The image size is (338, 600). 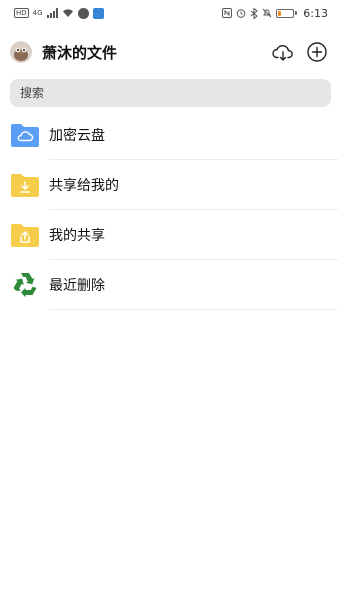 What do you see at coordinates (169, 185) in the screenshot?
I see `list-item-shared-with-me: 共享给我的` at bounding box center [169, 185].